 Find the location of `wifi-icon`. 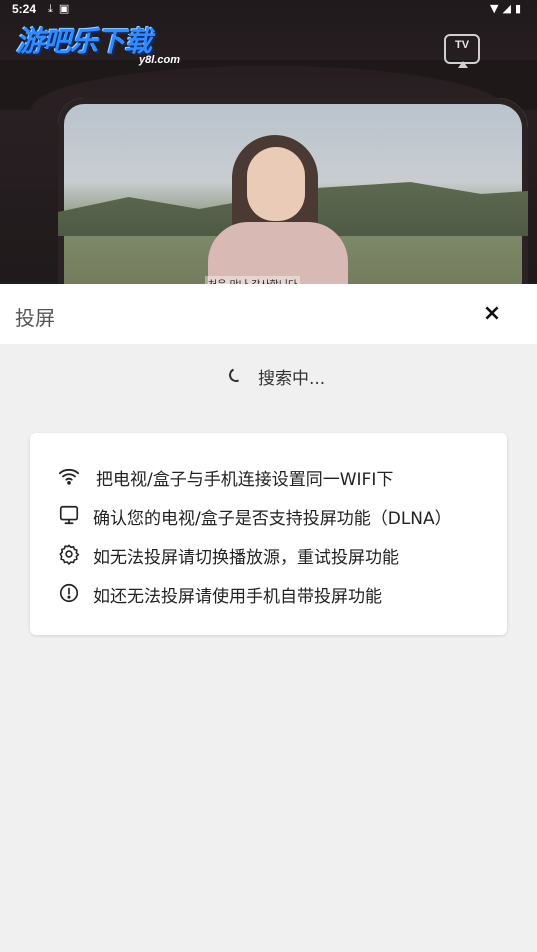

wifi-icon is located at coordinates (69, 476).